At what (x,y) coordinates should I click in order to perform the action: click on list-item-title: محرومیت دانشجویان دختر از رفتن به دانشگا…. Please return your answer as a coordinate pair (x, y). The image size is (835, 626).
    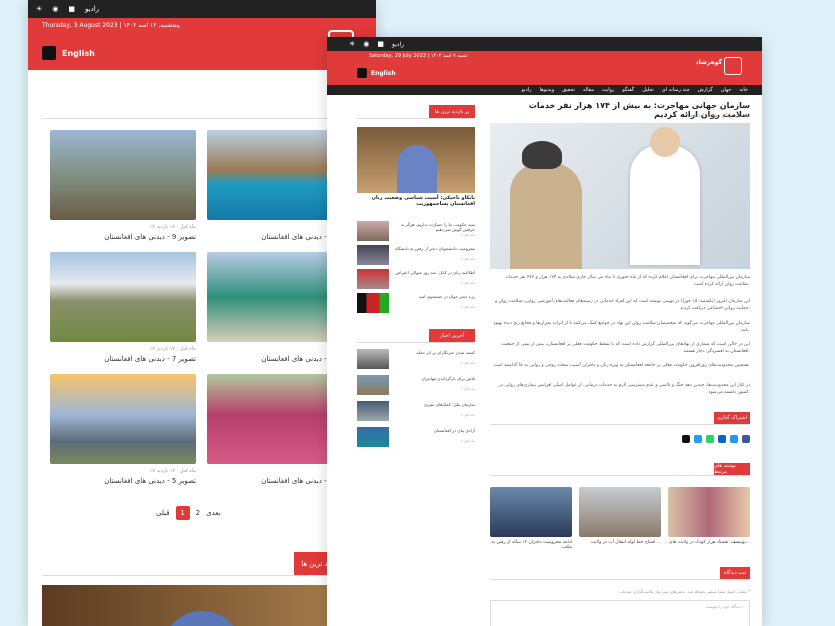
    Looking at the image, I should click on (434, 248).